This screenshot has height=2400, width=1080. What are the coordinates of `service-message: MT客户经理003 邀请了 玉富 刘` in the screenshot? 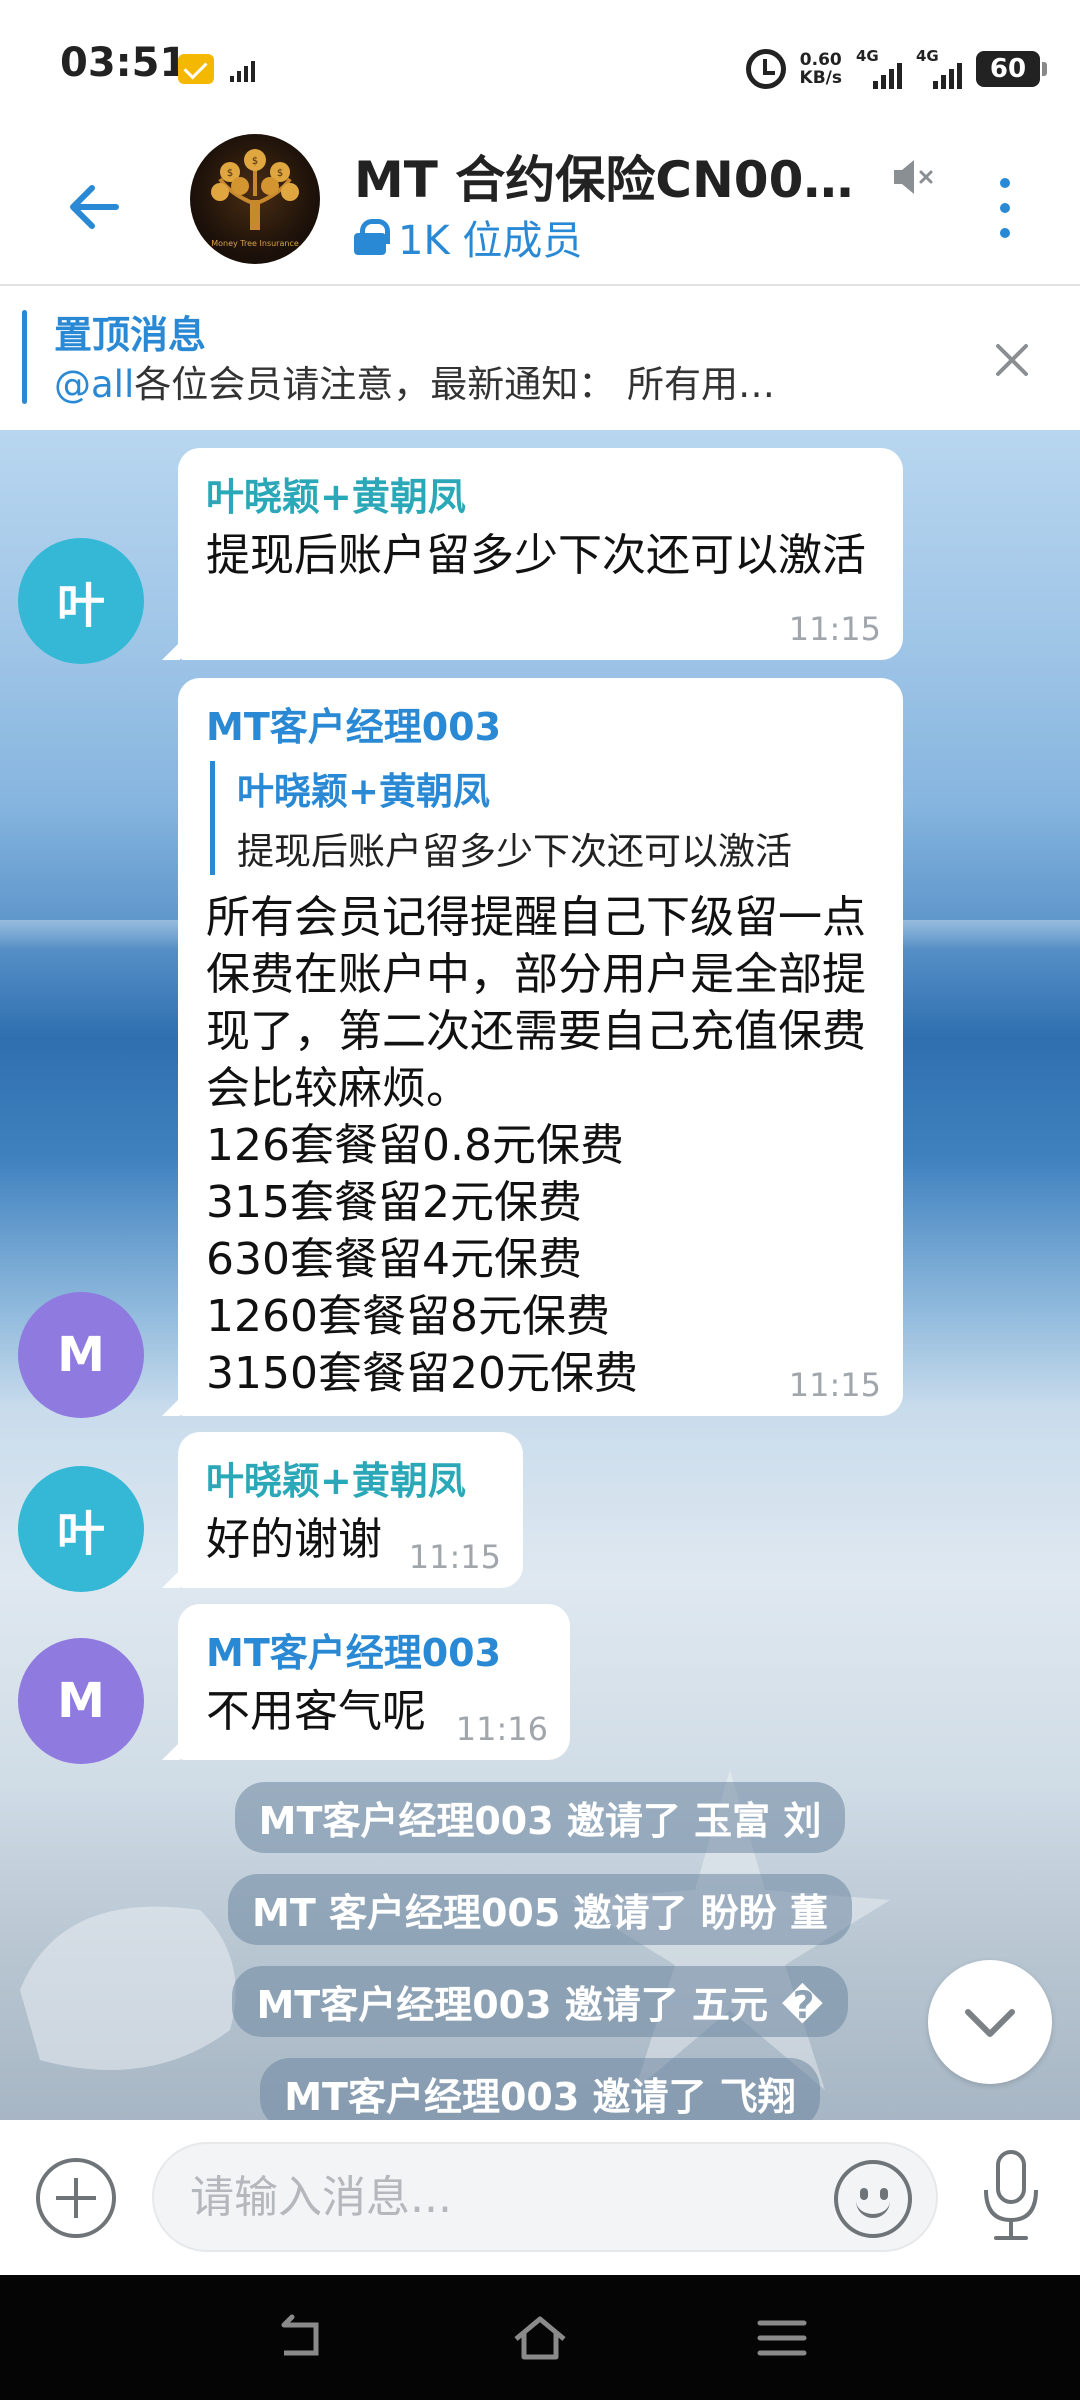 It's located at (540, 1817).